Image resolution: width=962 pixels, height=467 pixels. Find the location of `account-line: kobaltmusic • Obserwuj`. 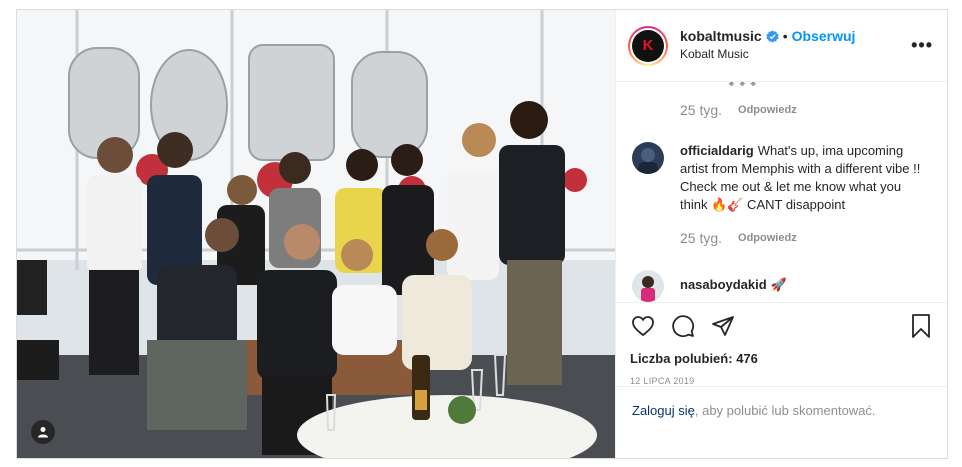

account-line: kobaltmusic • Obserwuj is located at coordinates (767, 36).